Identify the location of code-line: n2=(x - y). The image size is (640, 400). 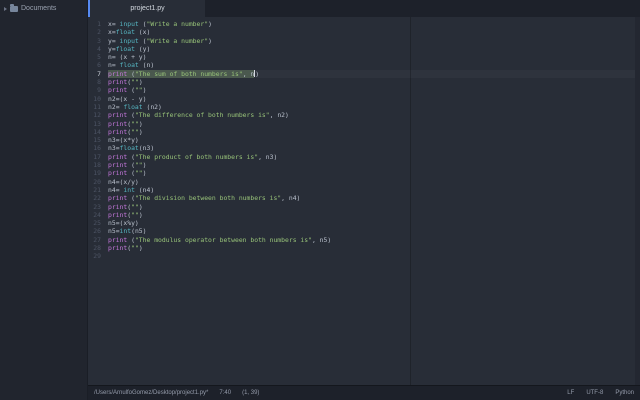
(374, 99).